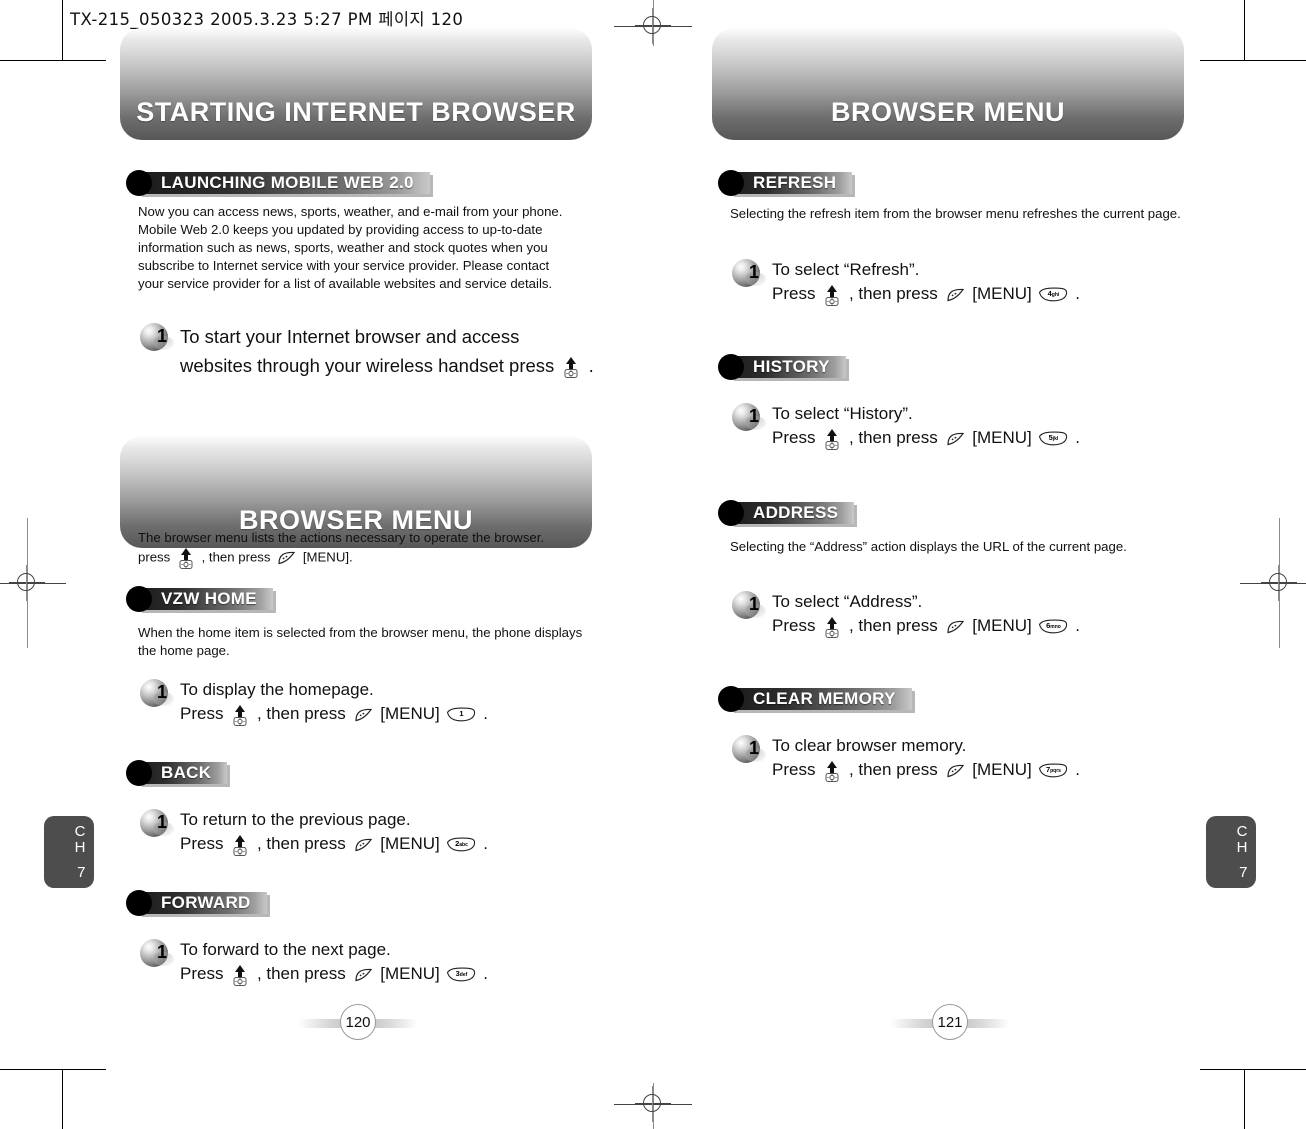  Describe the element at coordinates (1253, 1069) in the screenshot. I see `crop-line-right-horizontal-bottom` at that location.